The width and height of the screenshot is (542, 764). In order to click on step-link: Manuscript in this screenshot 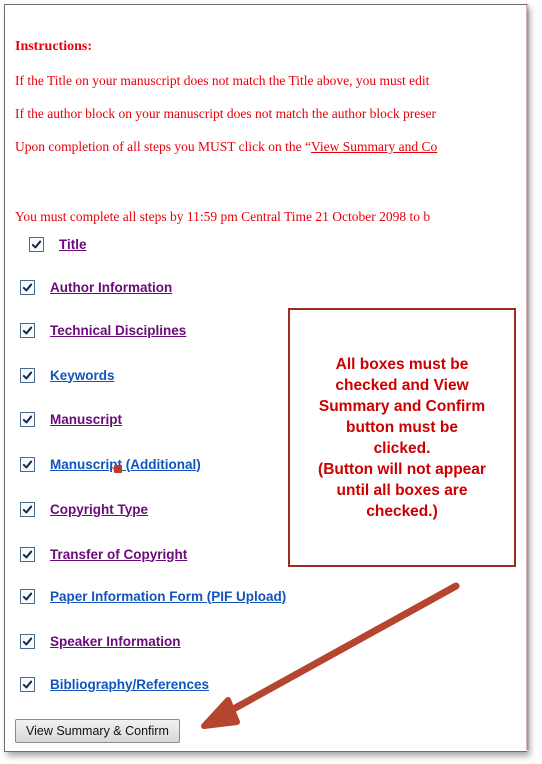, I will do `click(86, 419)`.